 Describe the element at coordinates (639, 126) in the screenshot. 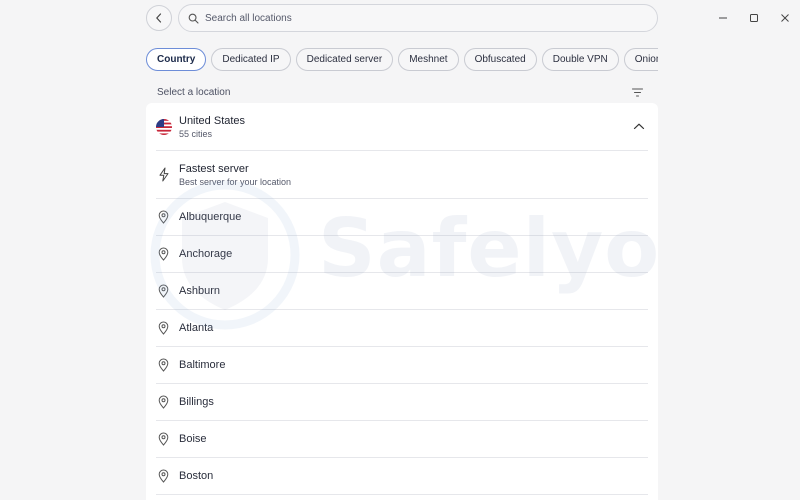

I see `chevron-up-icon` at that location.